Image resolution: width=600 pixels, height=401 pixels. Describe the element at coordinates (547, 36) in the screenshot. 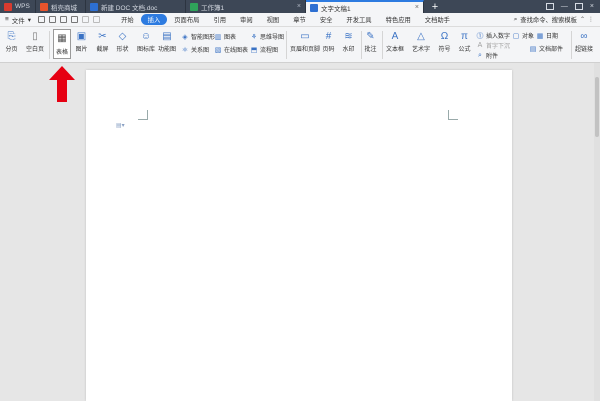

I see `date-button: ▦ 日期` at that location.